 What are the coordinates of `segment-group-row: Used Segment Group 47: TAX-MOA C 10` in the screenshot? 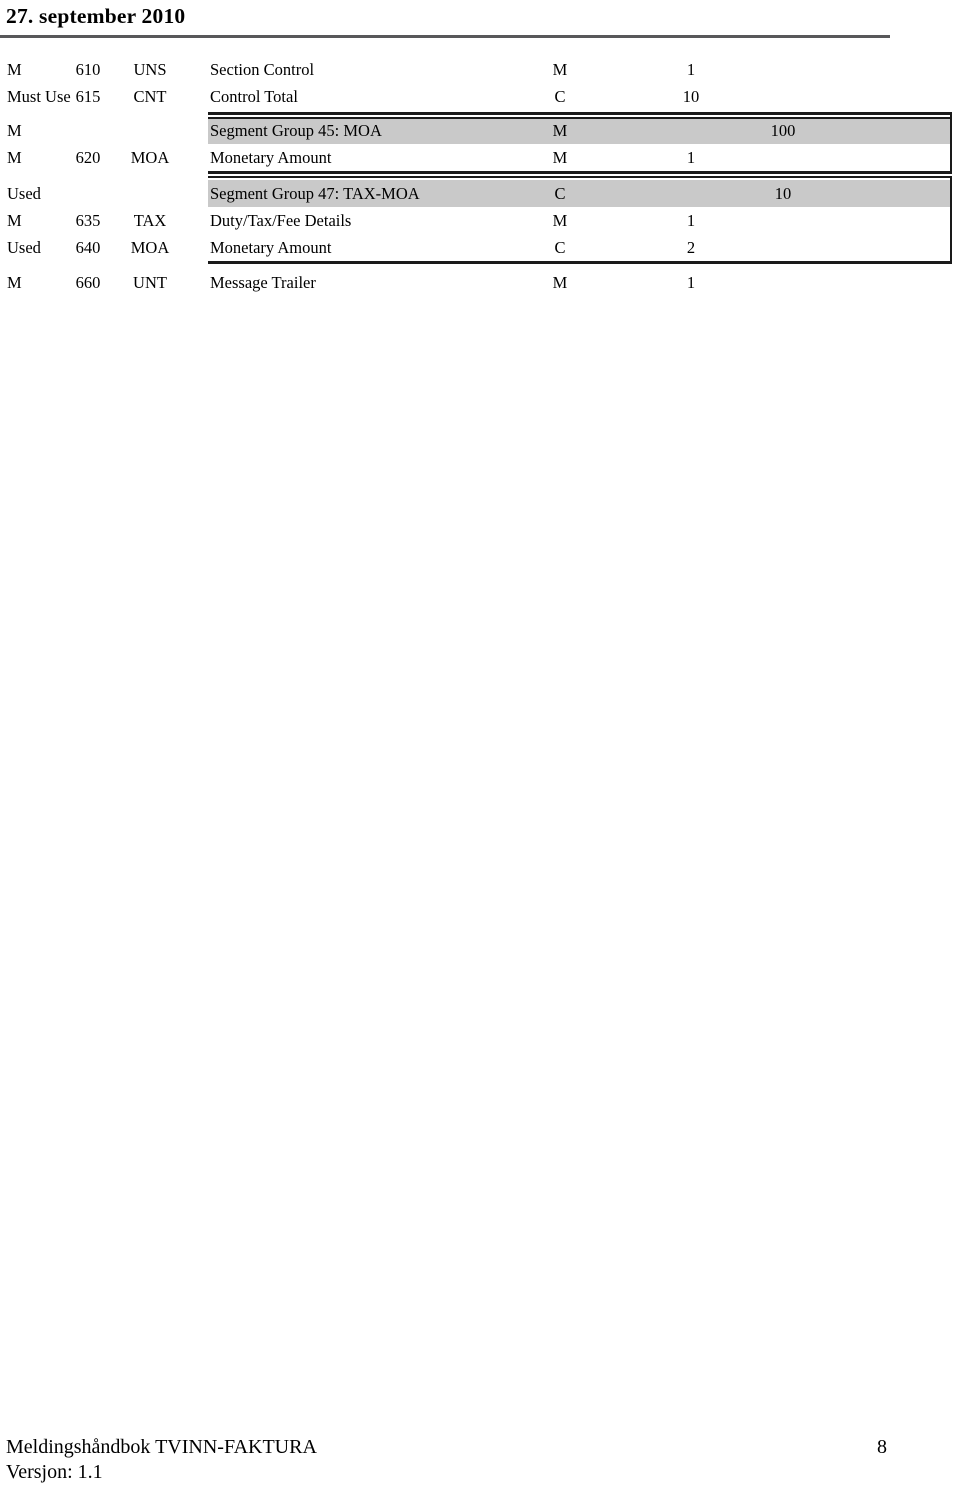 It's located at (480, 193).